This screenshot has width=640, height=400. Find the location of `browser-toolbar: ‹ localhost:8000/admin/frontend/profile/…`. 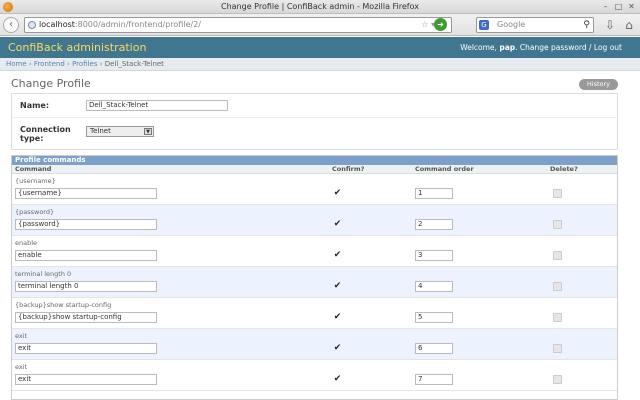

browser-toolbar: ‹ localhost:8000/admin/frontend/profile/… is located at coordinates (320, 25).